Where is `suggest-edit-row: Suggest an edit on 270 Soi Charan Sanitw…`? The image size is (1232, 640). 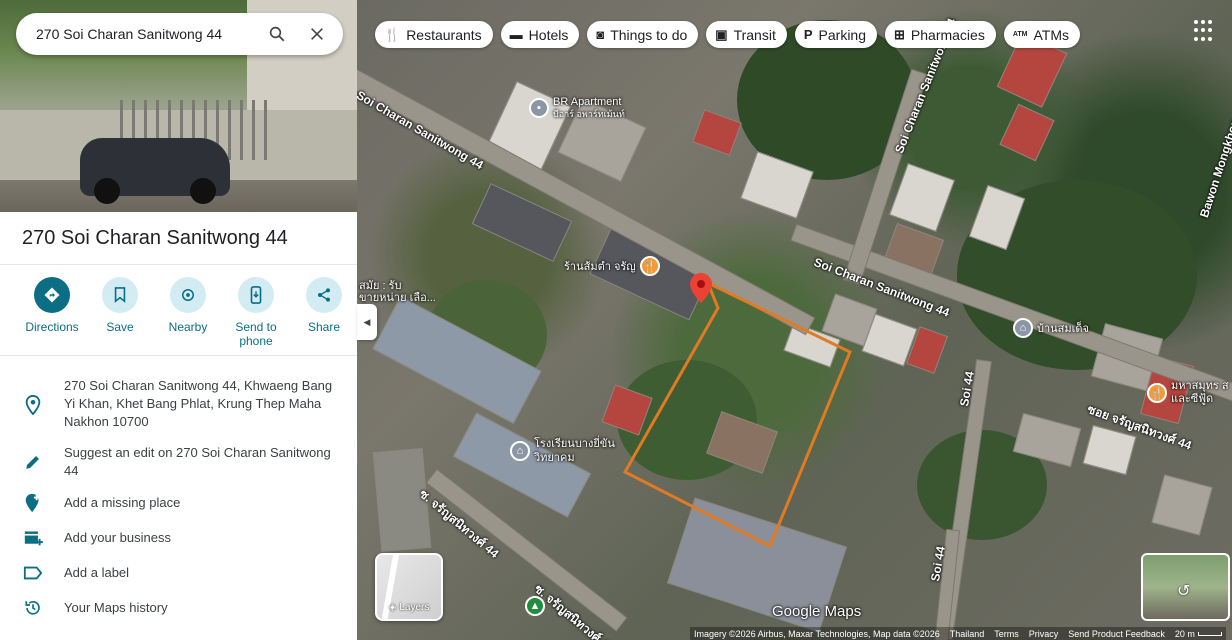
suggest-edit-row: Suggest an edit on 270 Soi Charan Sanitw… is located at coordinates (178, 462).